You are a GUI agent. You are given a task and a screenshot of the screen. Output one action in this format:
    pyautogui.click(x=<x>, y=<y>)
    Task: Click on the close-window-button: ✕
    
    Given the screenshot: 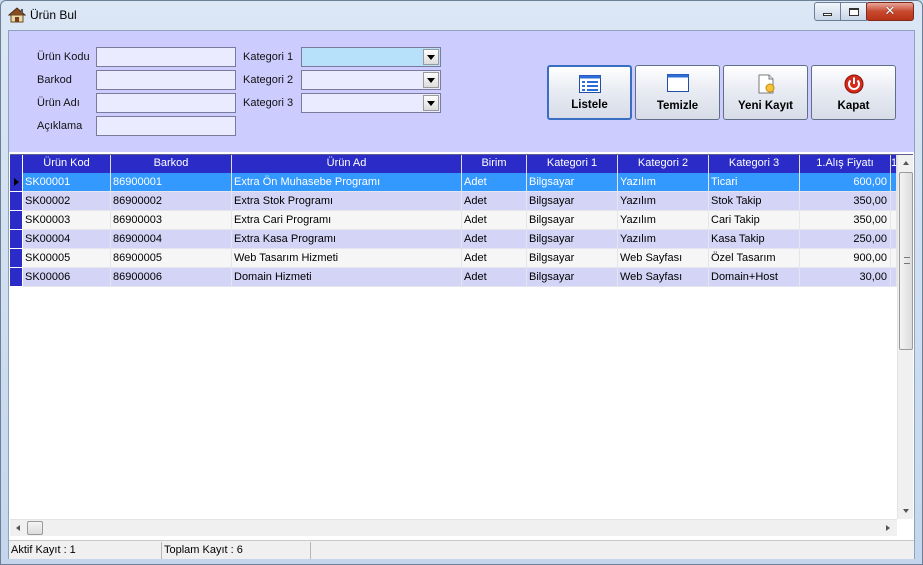 What is the action you would take?
    pyautogui.click(x=890, y=11)
    